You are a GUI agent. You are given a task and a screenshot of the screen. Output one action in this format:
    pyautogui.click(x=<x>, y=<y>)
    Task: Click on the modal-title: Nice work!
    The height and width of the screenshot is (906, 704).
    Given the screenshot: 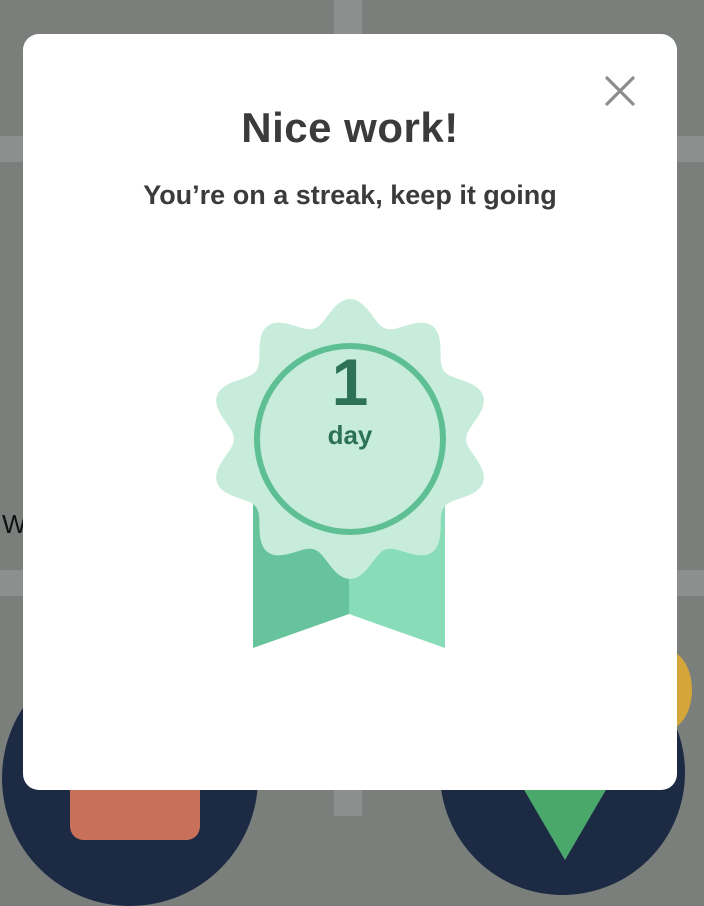 What is the action you would take?
    pyautogui.click(x=350, y=127)
    